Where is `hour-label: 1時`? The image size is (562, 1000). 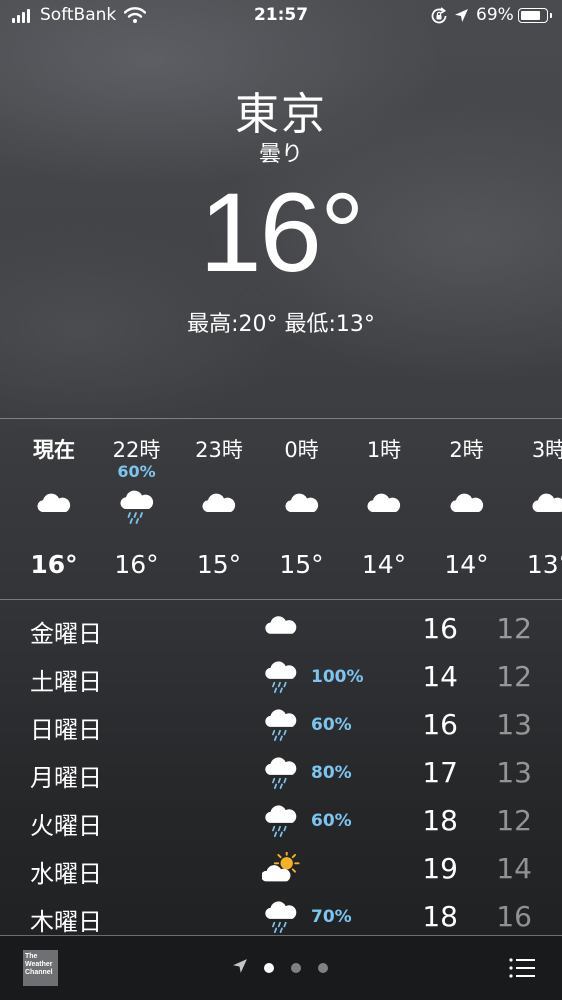 hour-label: 1時 is located at coordinates (384, 450).